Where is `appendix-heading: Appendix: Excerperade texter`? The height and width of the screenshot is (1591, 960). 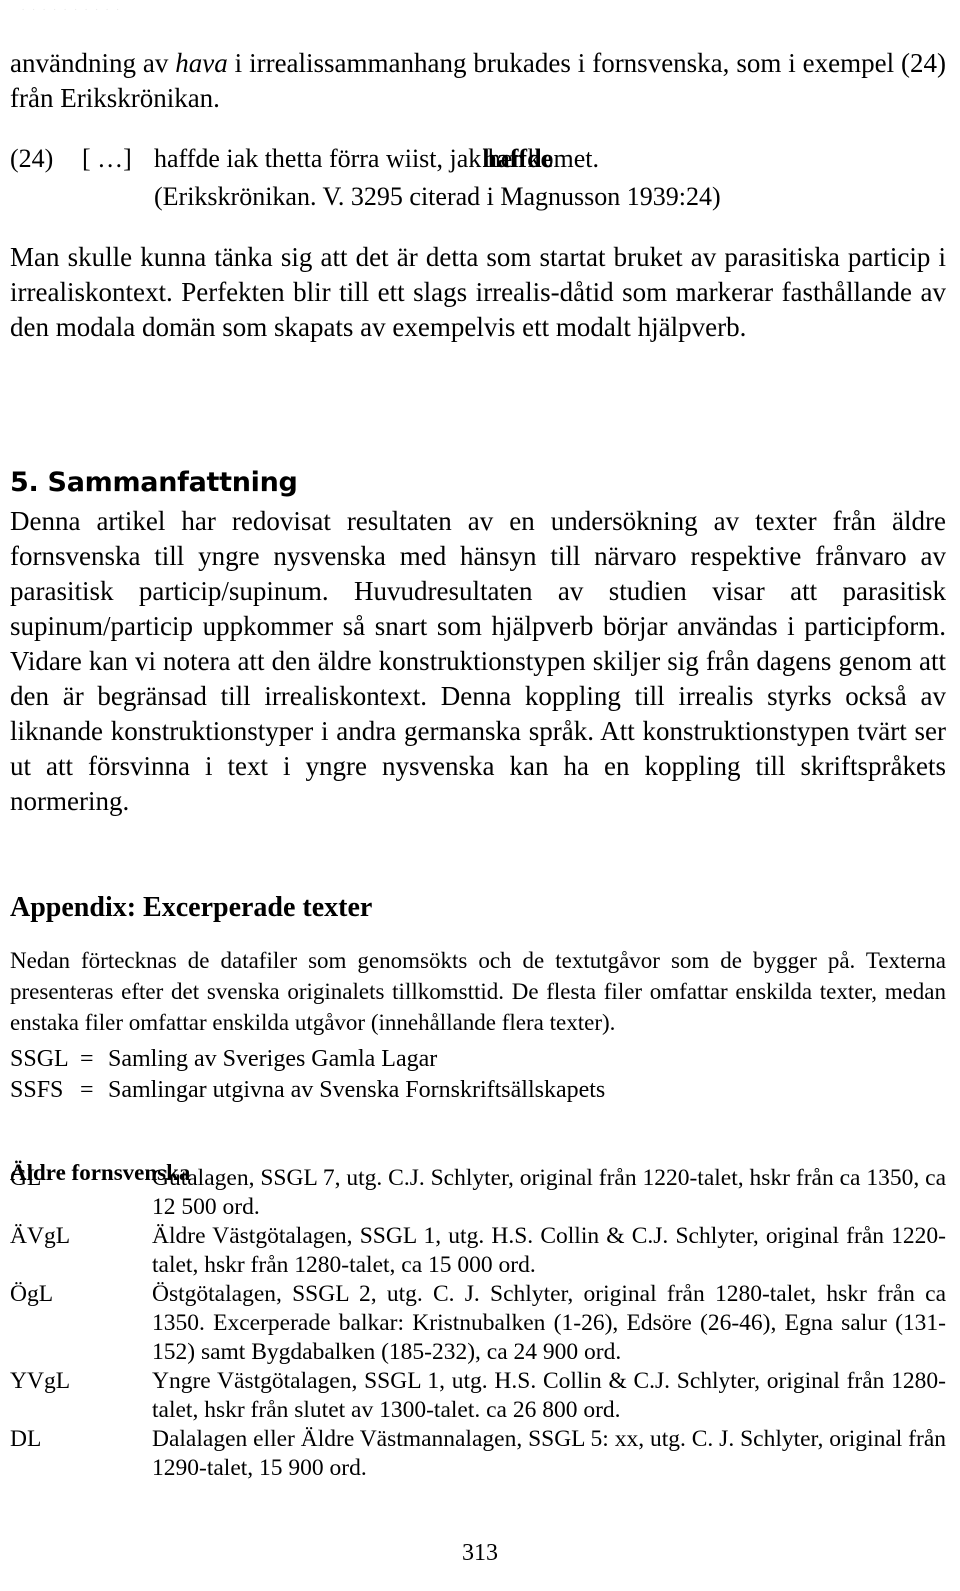 appendix-heading: Appendix: Excerperade texter is located at coordinates (191, 908).